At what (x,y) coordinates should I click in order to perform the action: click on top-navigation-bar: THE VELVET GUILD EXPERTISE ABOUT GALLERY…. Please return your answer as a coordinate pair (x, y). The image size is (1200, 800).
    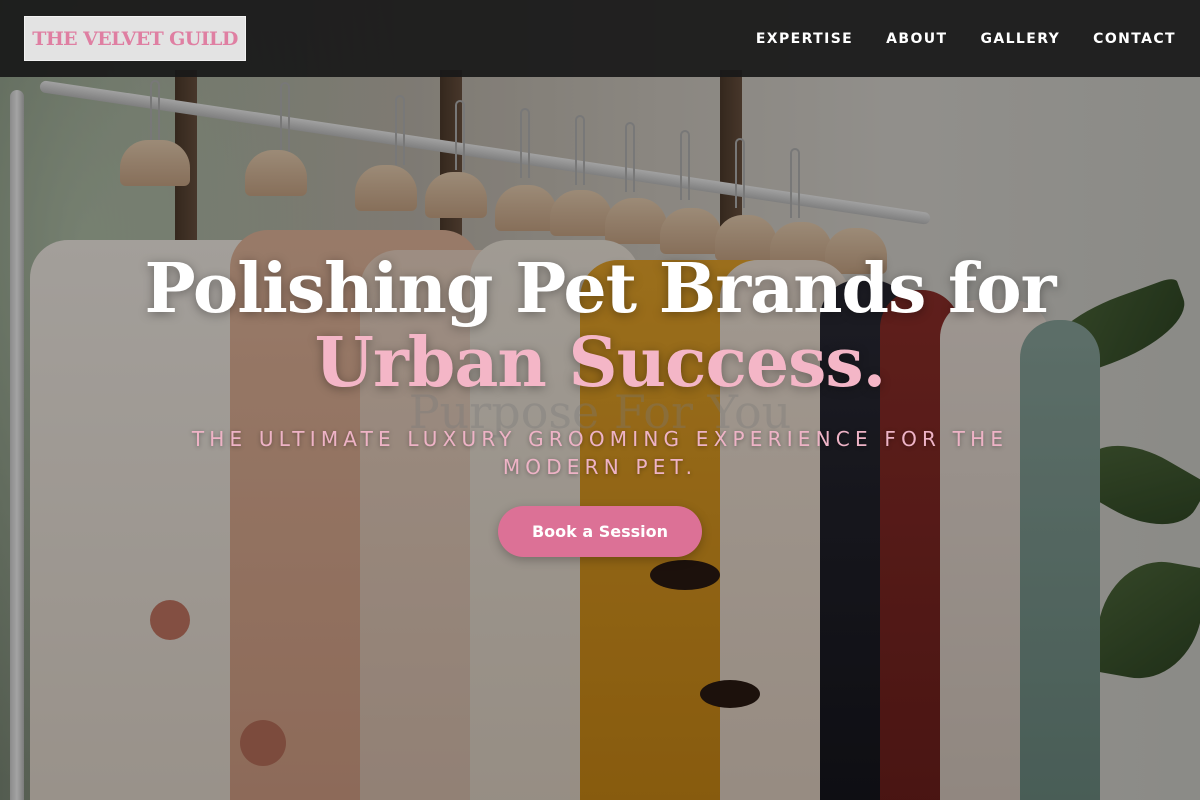
    Looking at the image, I should click on (600, 38).